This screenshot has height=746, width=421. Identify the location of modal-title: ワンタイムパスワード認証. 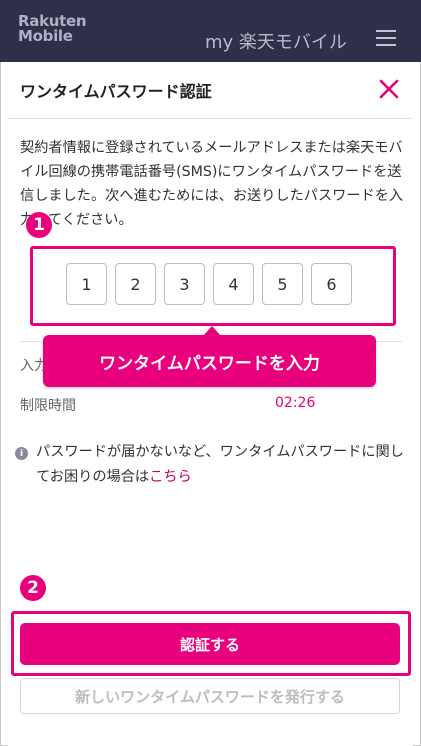
(116, 91).